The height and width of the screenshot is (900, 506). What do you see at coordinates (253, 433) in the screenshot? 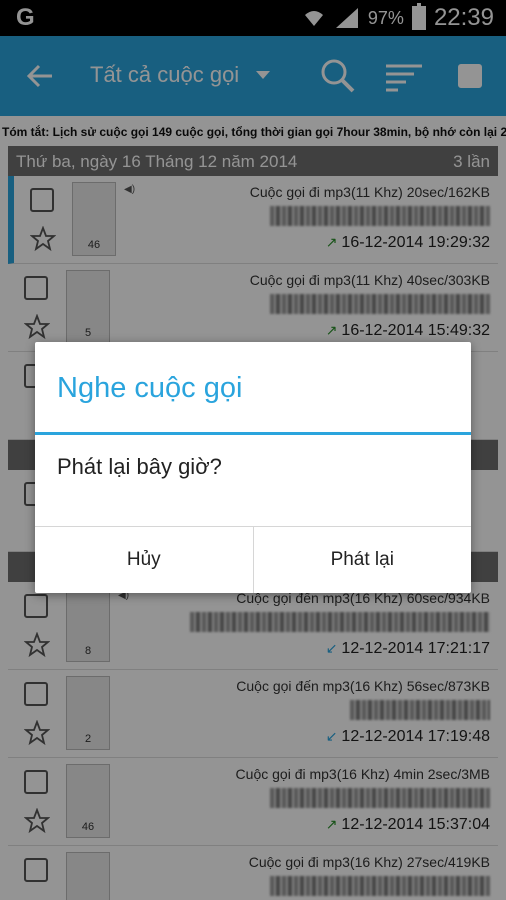
I see `dialog-divider` at bounding box center [253, 433].